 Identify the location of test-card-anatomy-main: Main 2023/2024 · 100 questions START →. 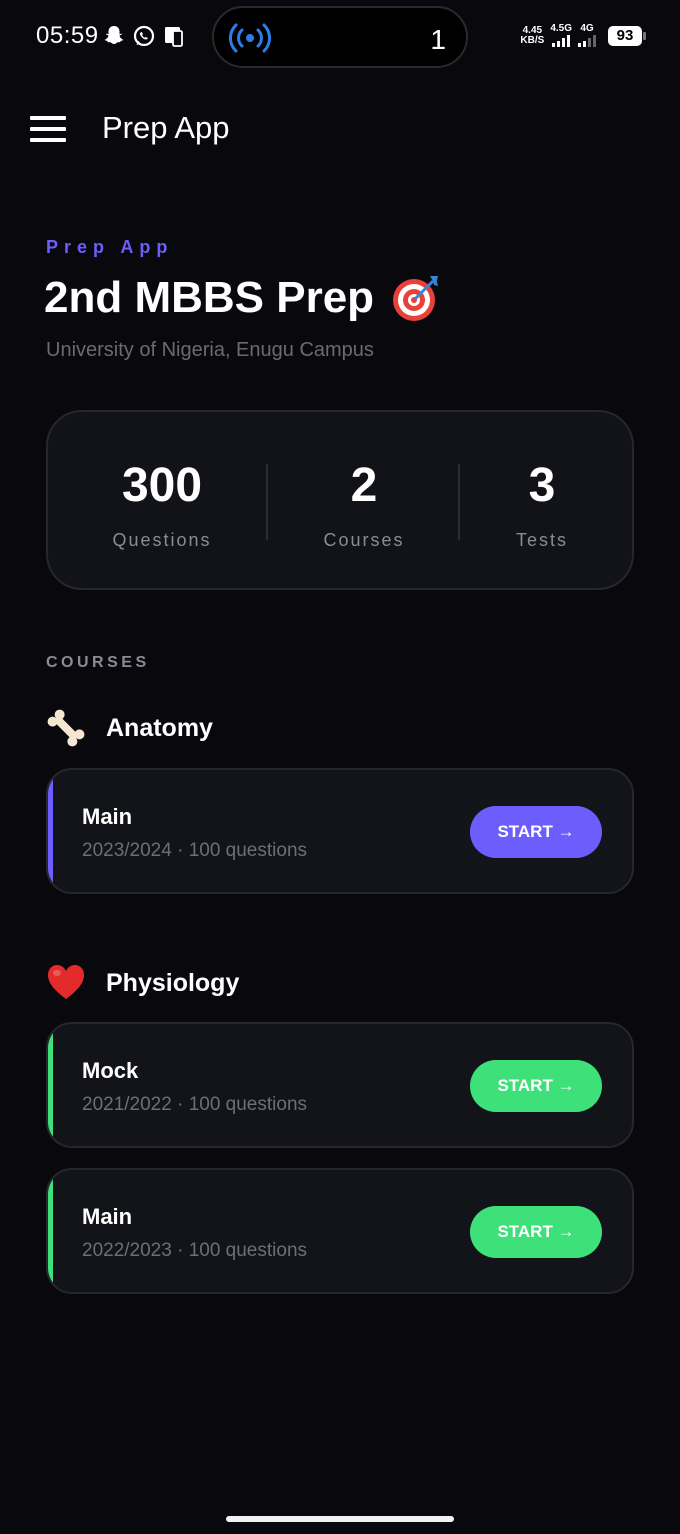
(340, 831).